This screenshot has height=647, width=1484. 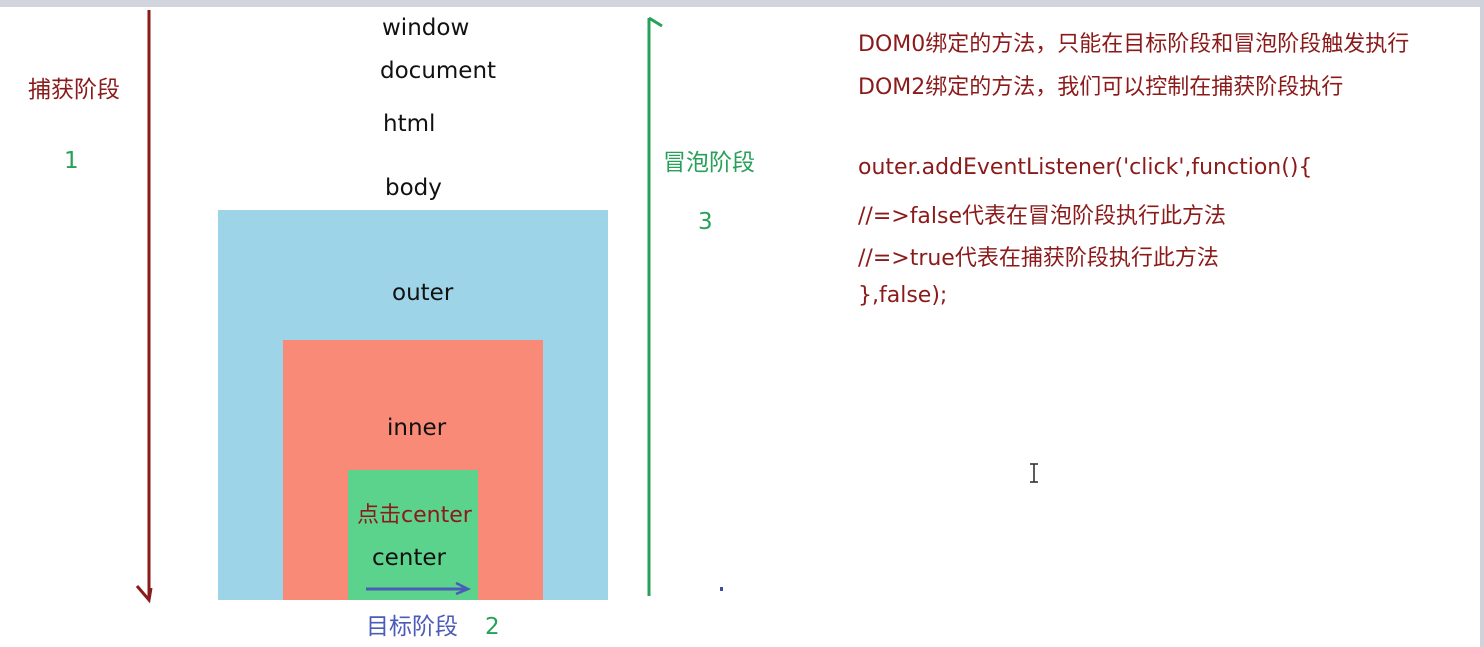 I want to click on code-line-3: //=>true代表在捕获阶段执行此方法, so click(x=1038, y=258).